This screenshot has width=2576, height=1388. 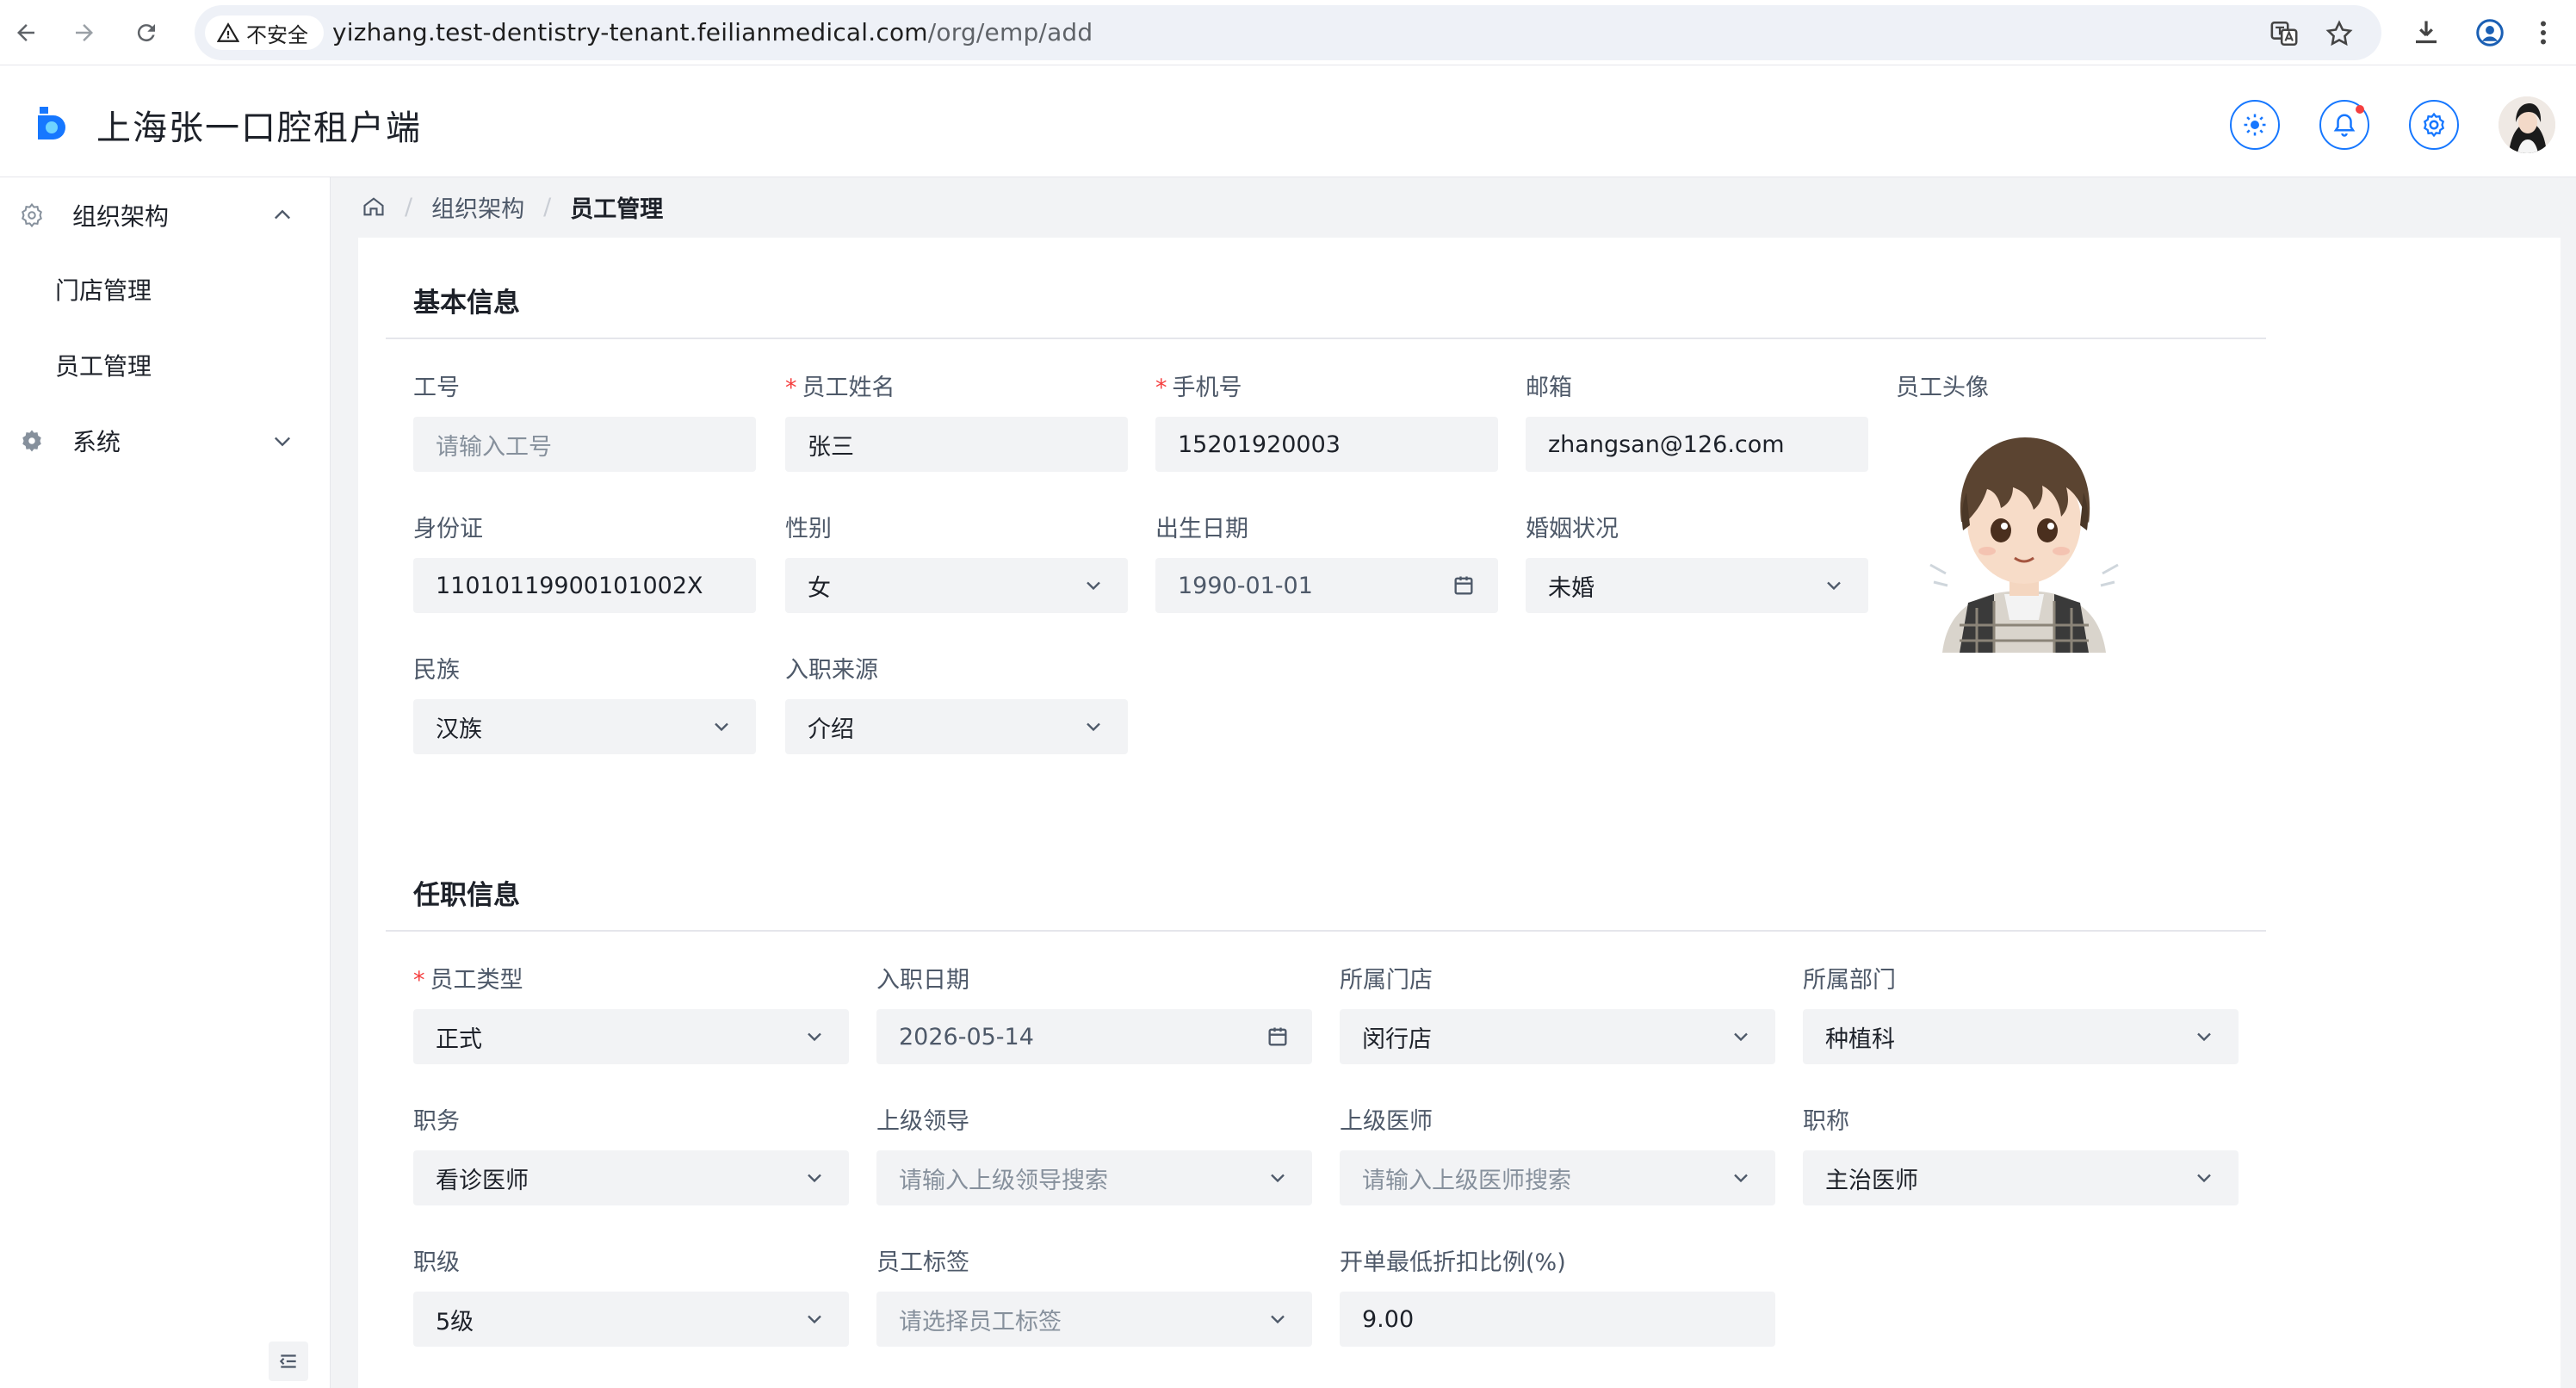 I want to click on label-emp-type: * 员工类型, so click(x=468, y=978).